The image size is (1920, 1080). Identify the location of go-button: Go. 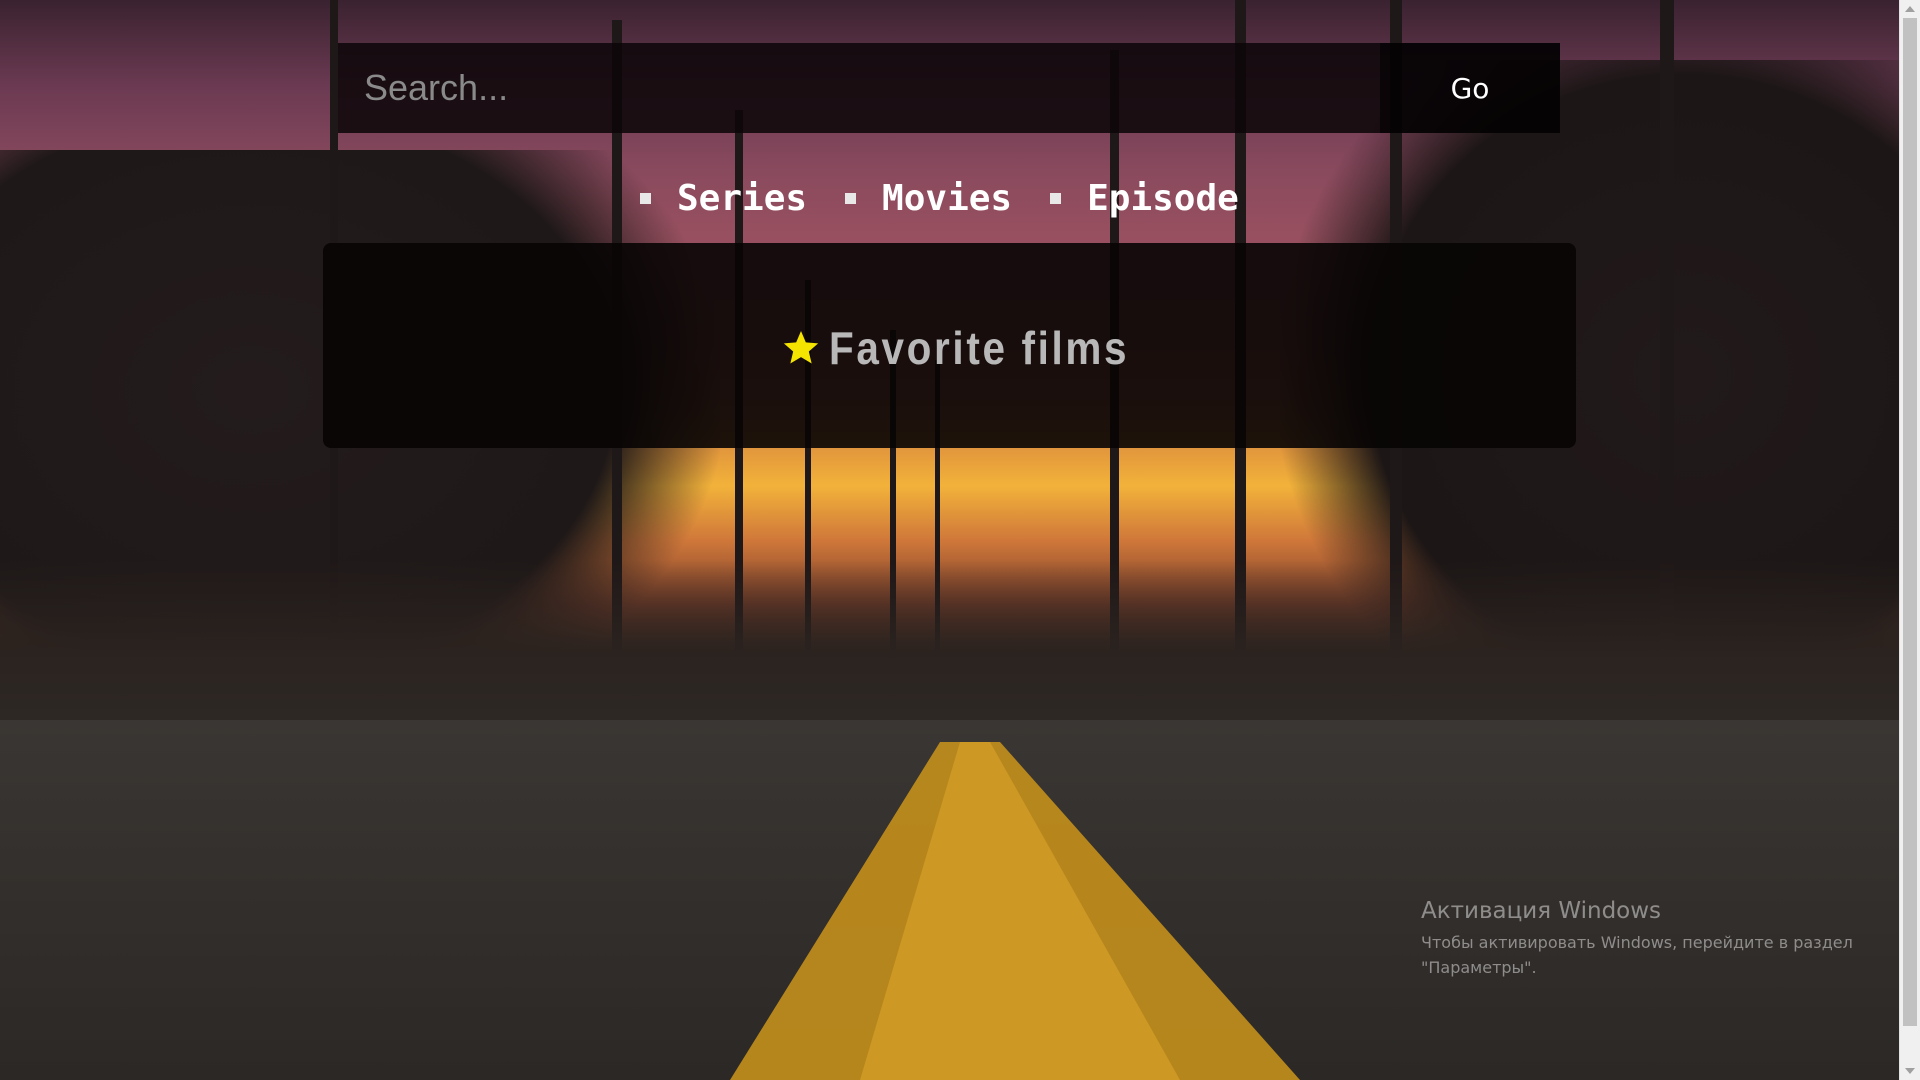
(1470, 88).